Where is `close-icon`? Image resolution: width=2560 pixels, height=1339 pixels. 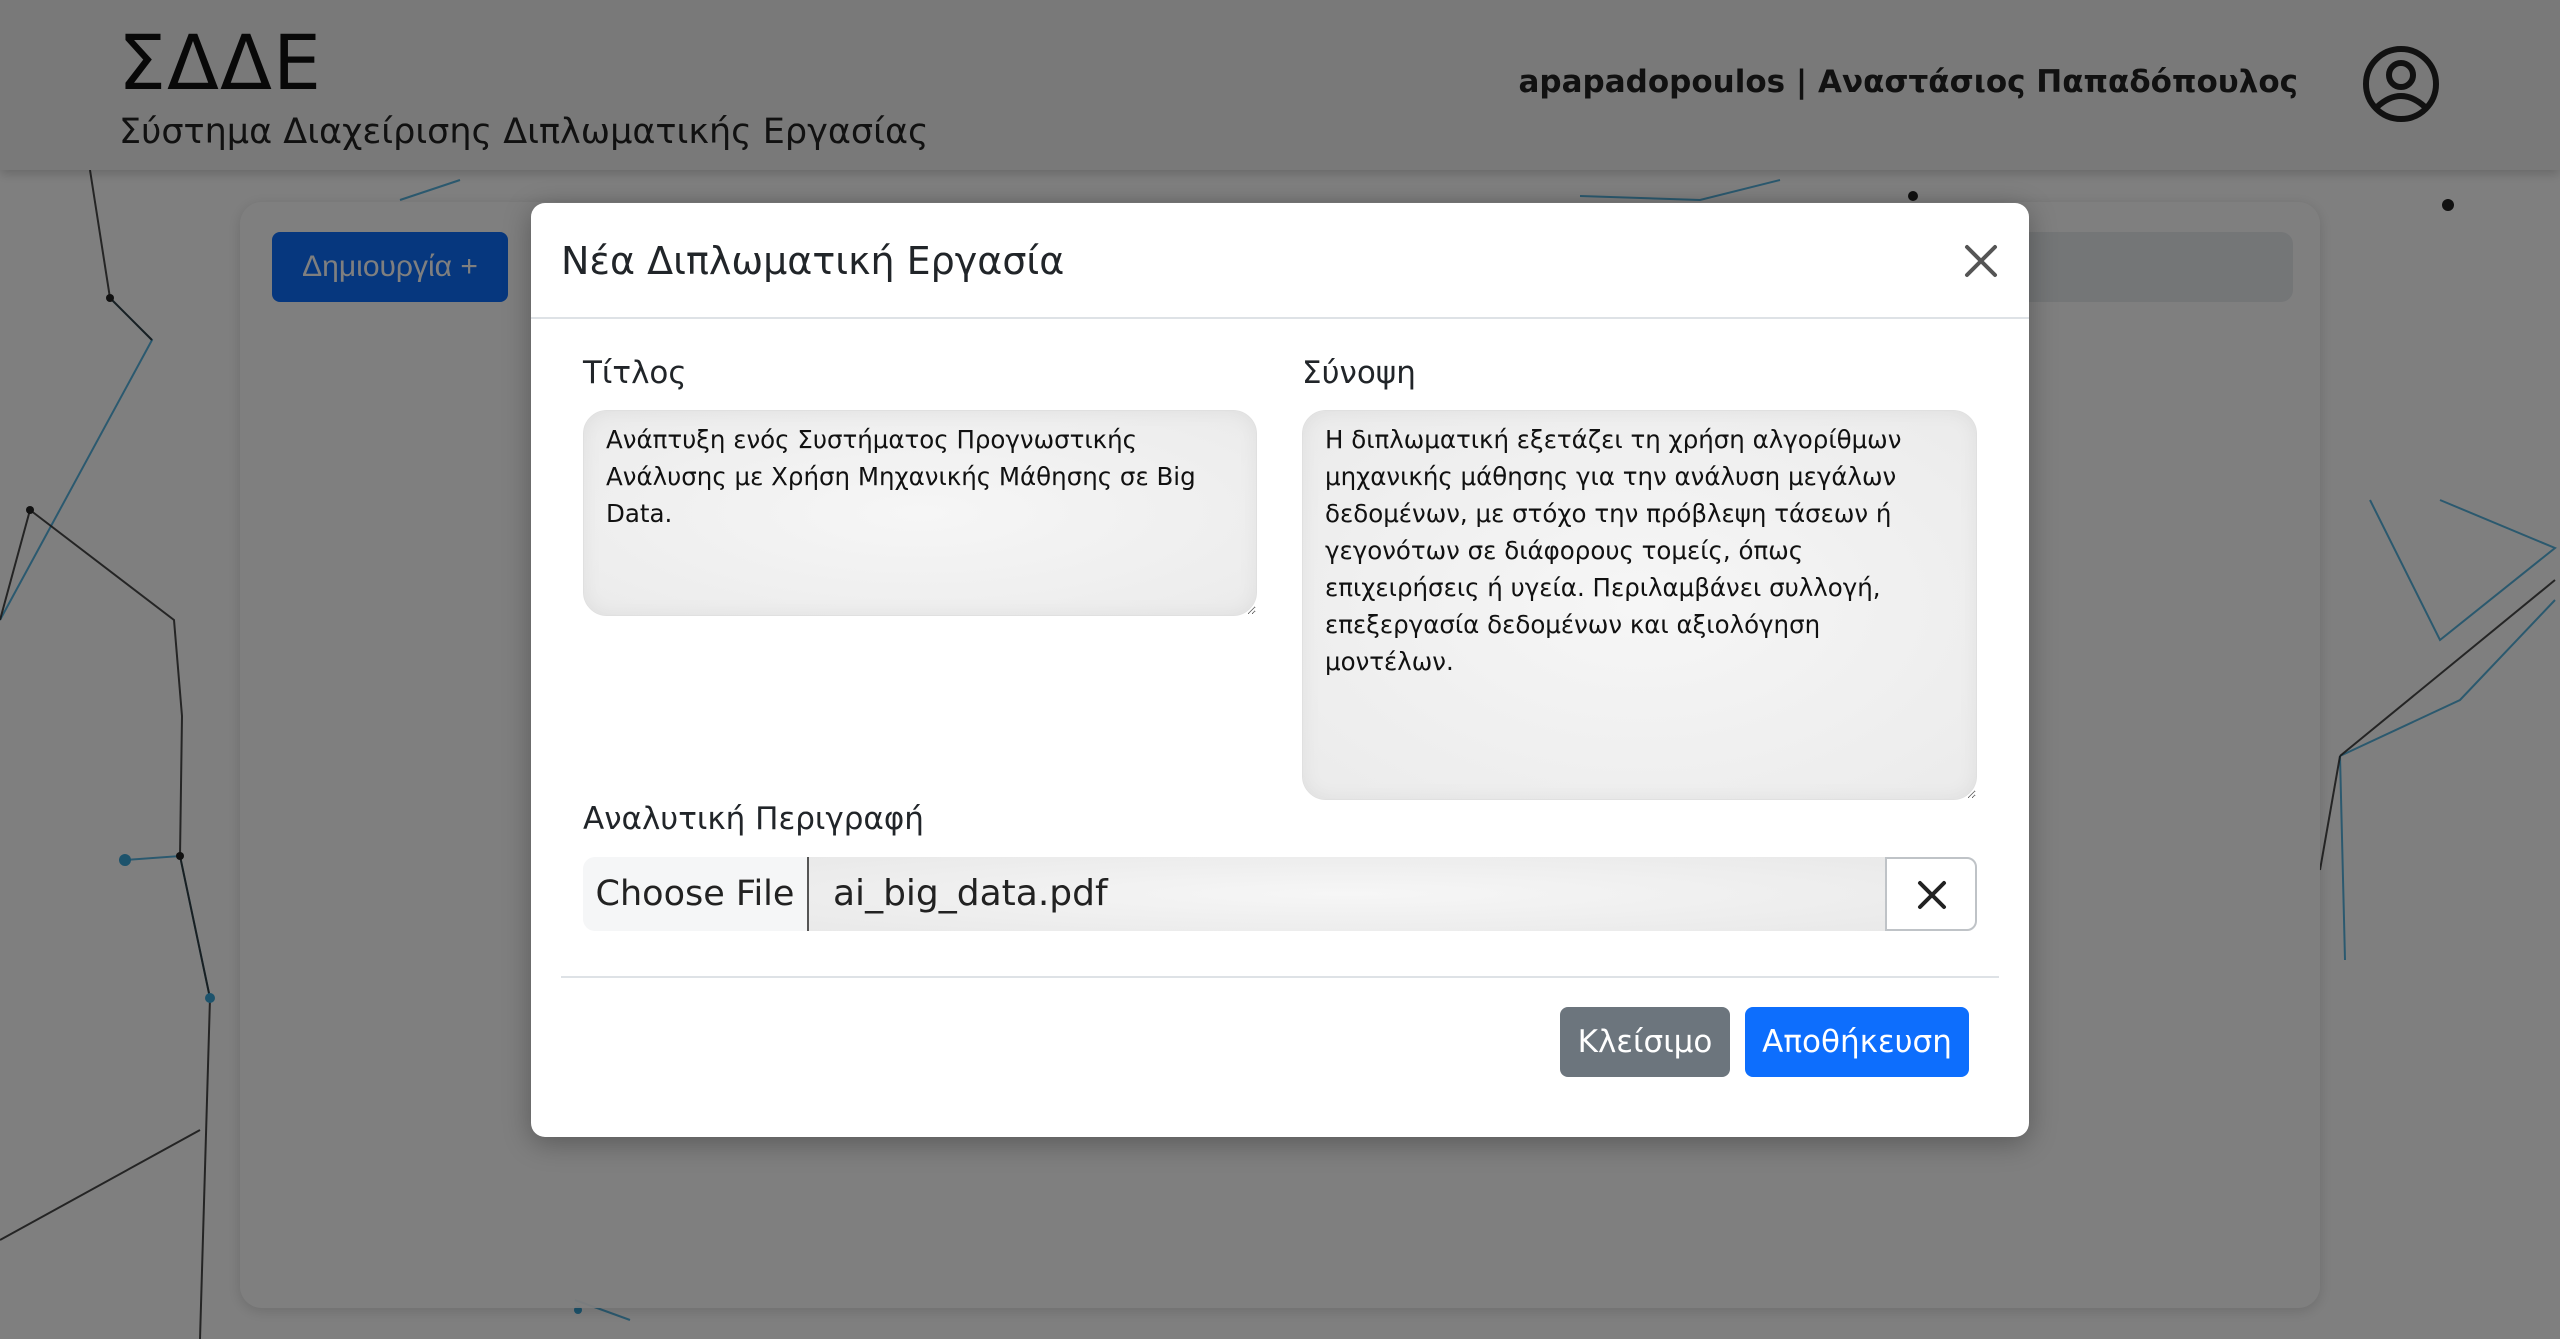 close-icon is located at coordinates (1981, 261).